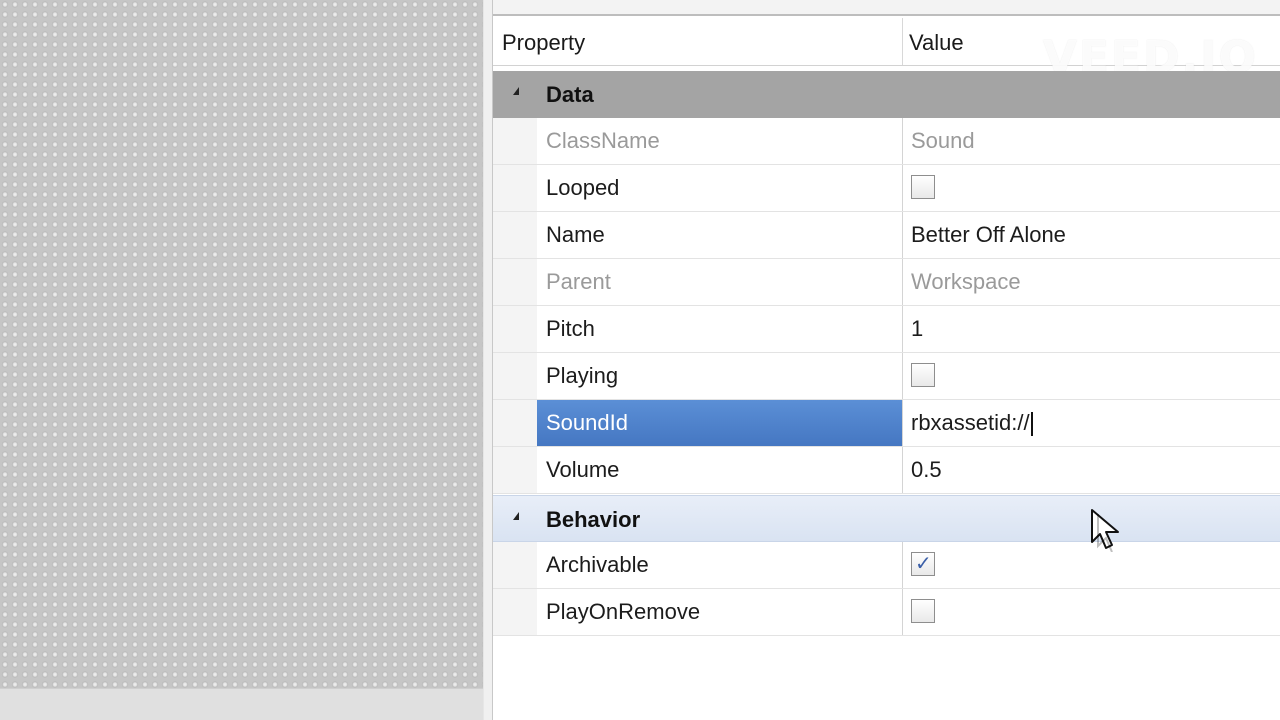  What do you see at coordinates (886, 329) in the screenshot?
I see `property-row-pitch: Pitch 1` at bounding box center [886, 329].